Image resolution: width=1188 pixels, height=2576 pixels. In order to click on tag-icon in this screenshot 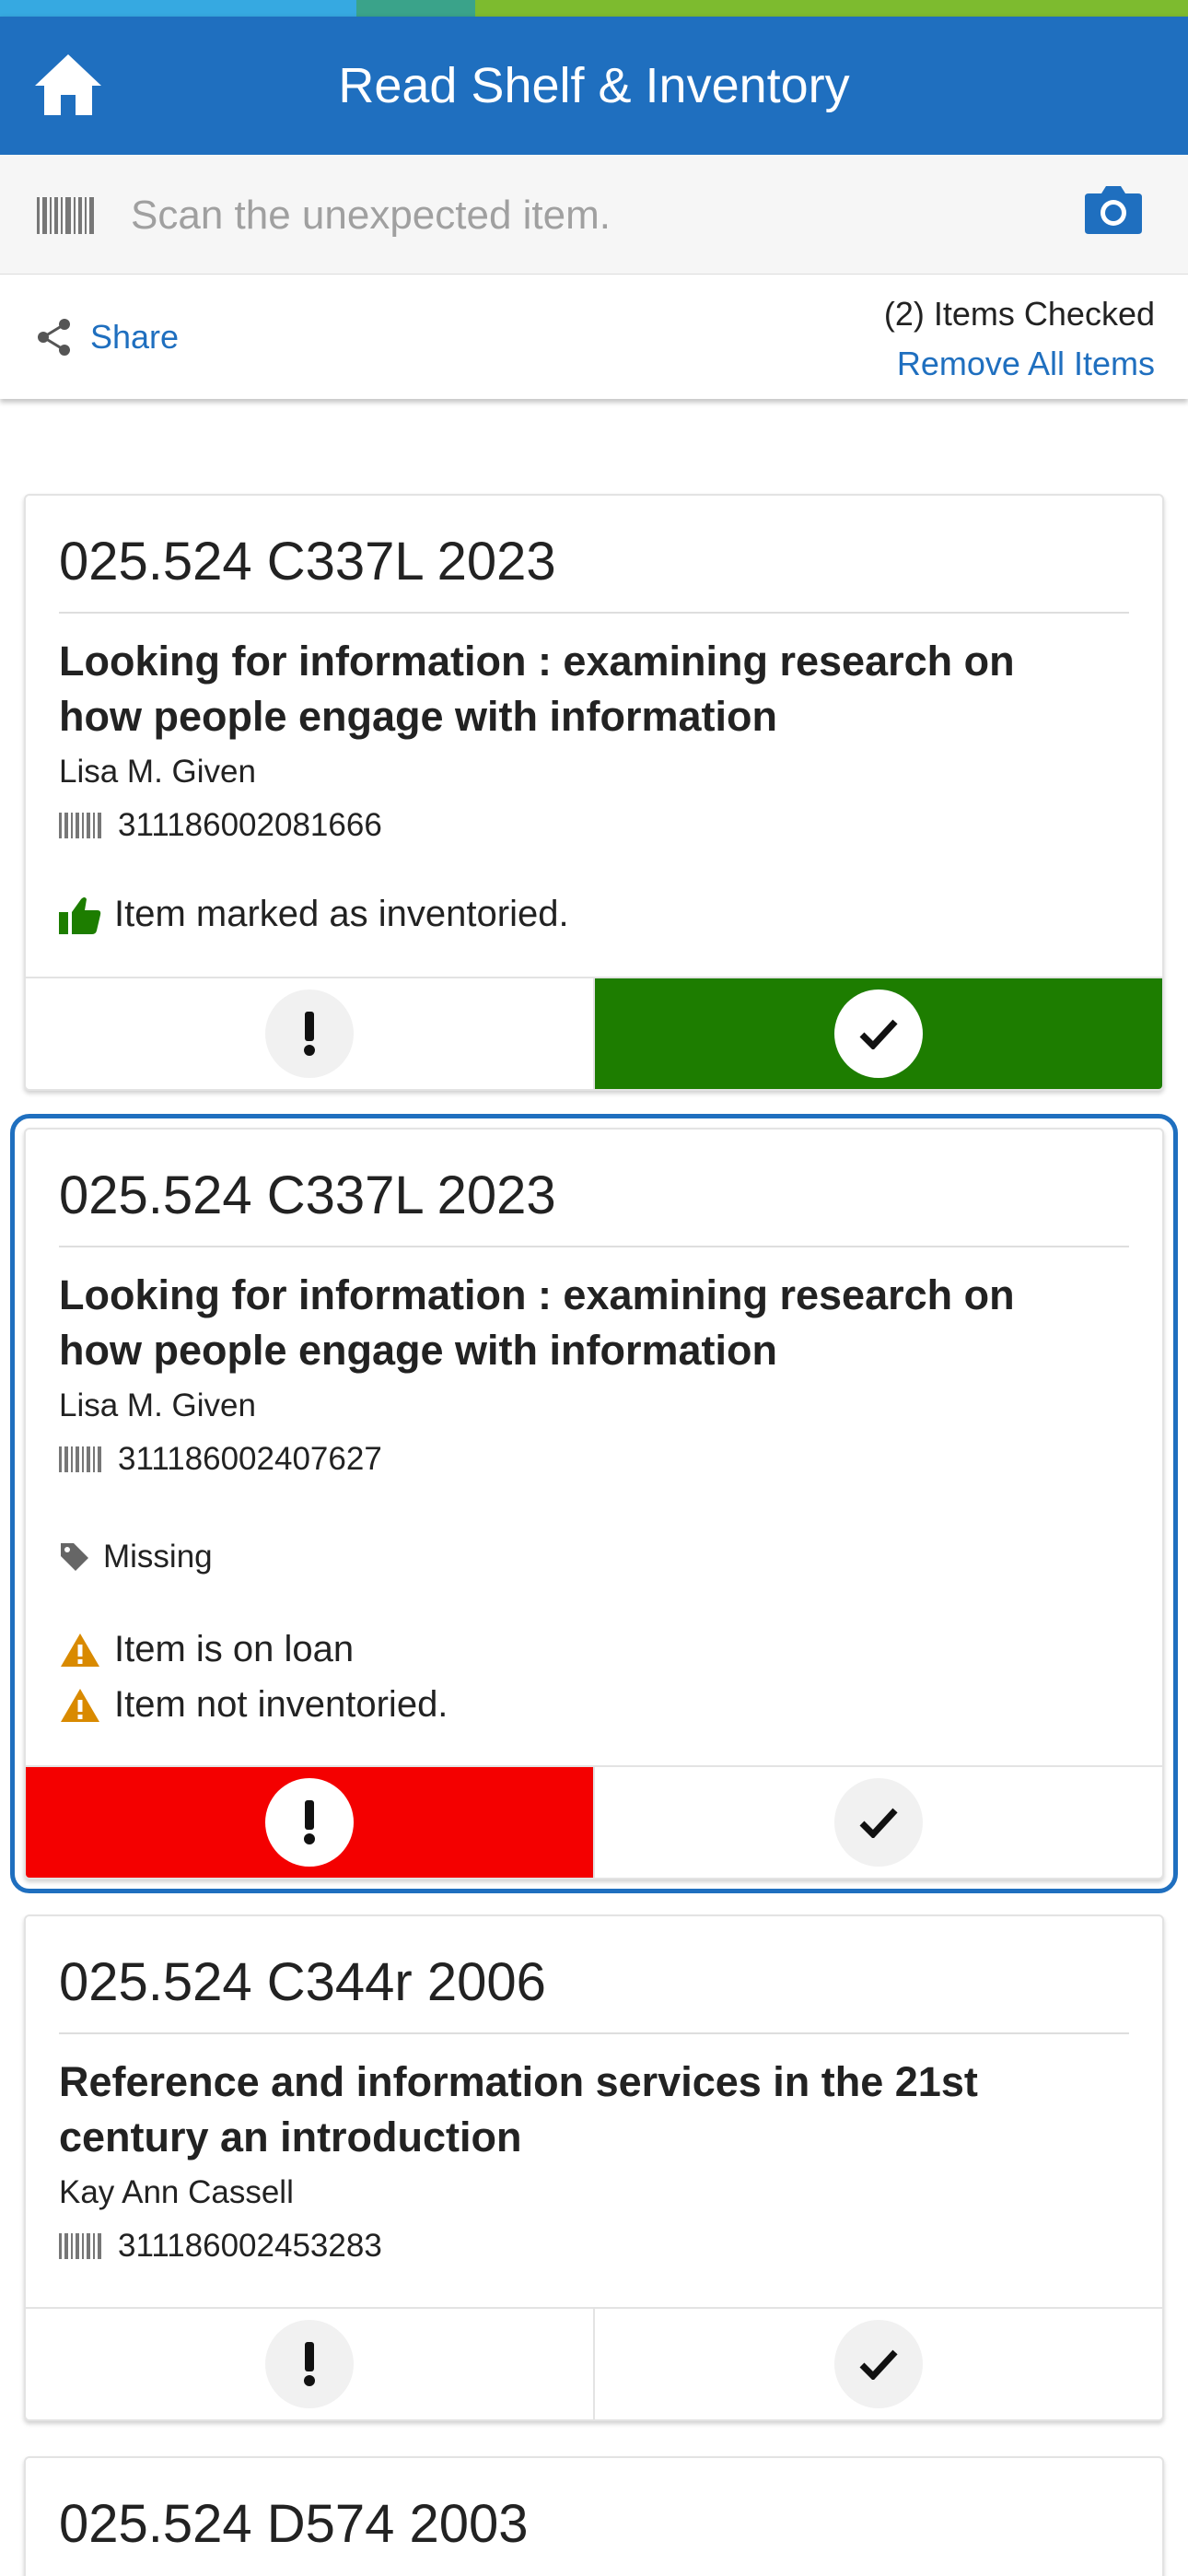, I will do `click(74, 1557)`.